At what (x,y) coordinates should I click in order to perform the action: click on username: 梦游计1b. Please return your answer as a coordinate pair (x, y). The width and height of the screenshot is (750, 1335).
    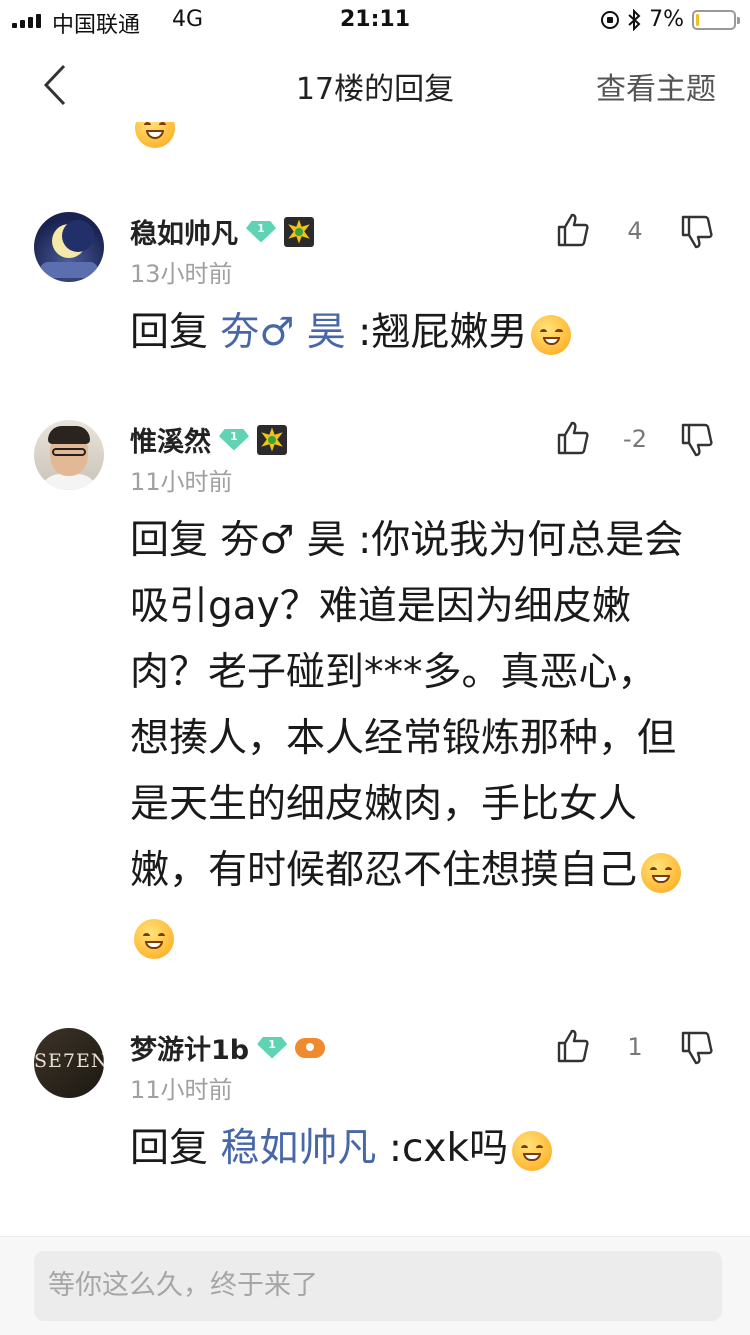
    Looking at the image, I should click on (189, 1047).